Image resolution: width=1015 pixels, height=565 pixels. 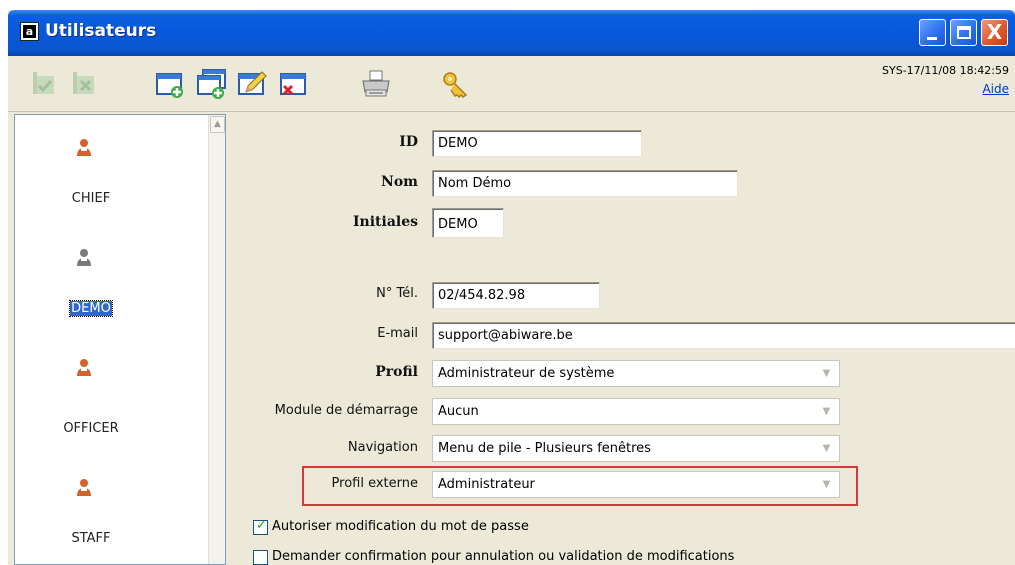 I want to click on id-label: ID, so click(x=408, y=142).